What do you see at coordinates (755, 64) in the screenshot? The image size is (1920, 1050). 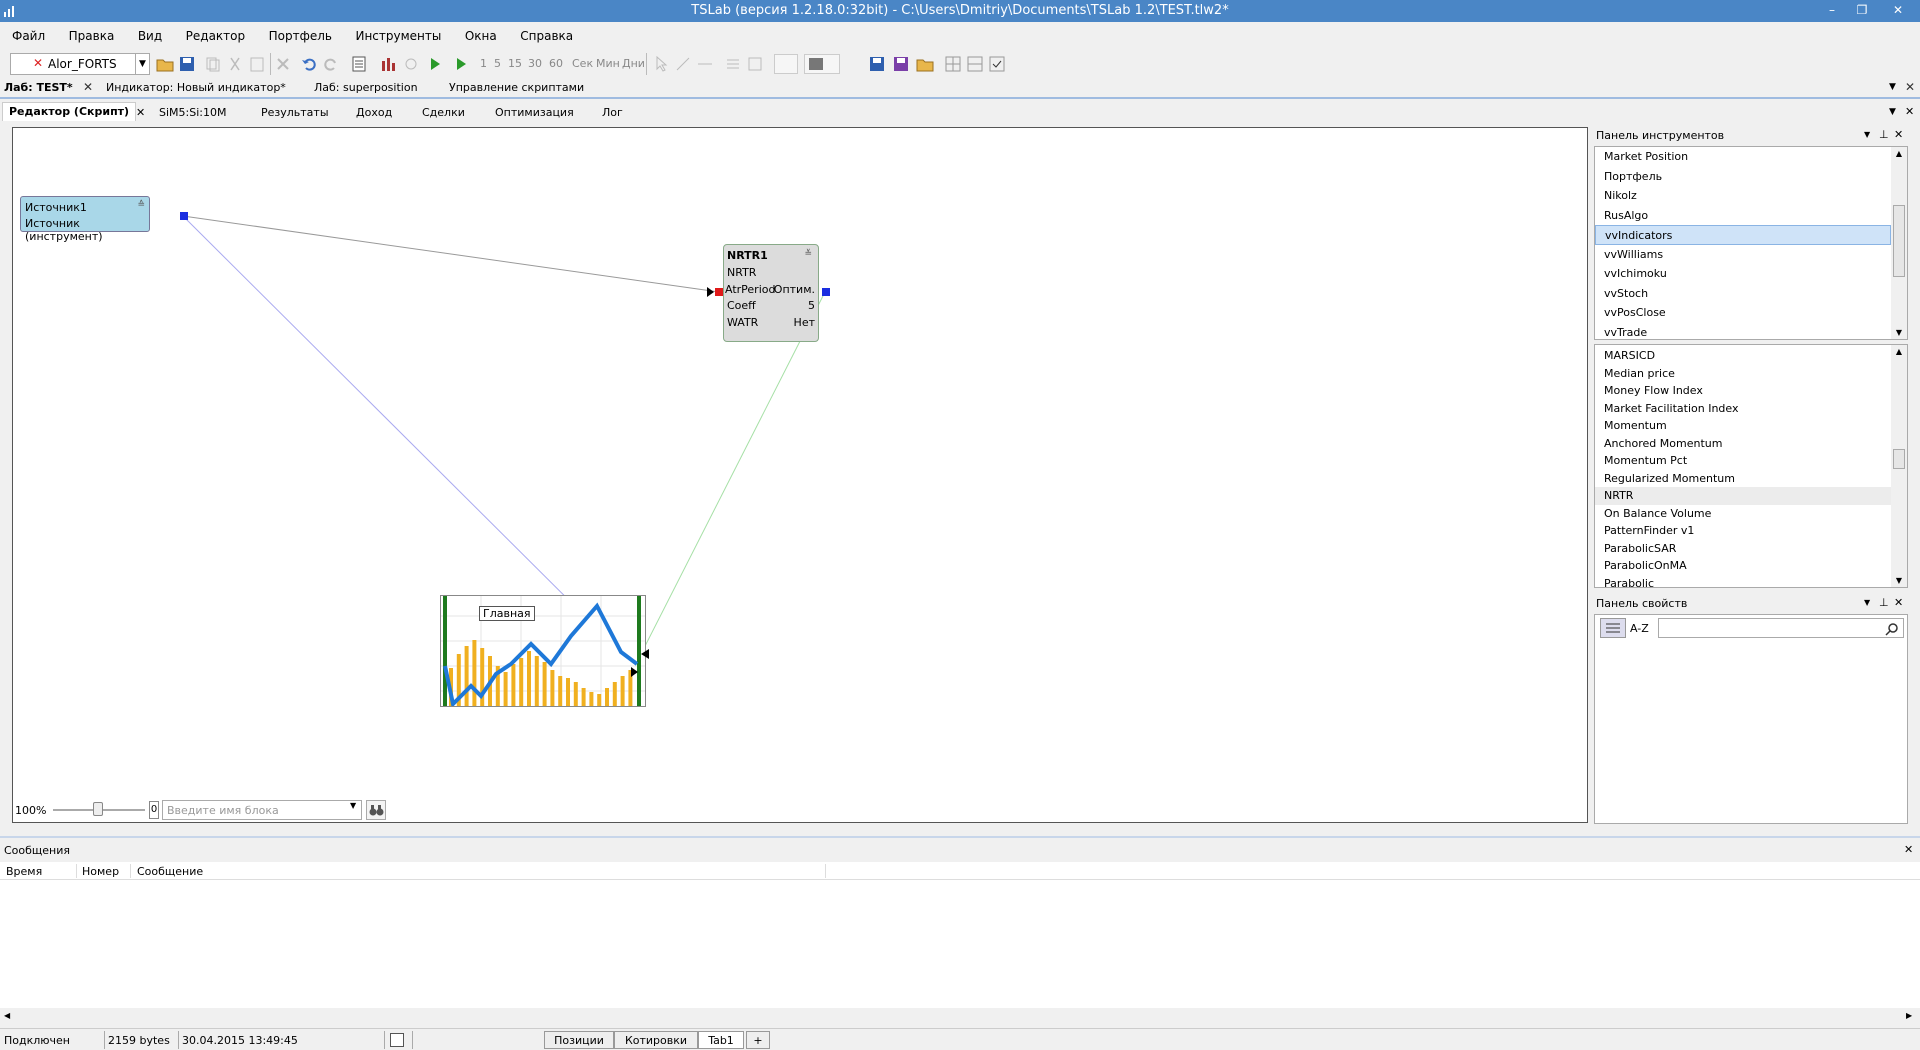 I see `text-tool-icon` at bounding box center [755, 64].